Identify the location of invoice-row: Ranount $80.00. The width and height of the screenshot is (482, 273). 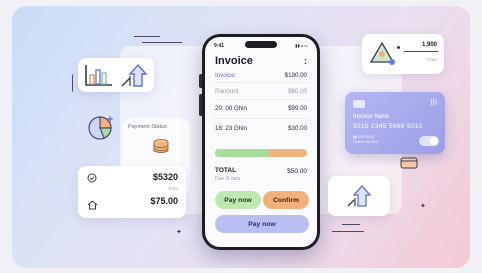
(261, 91).